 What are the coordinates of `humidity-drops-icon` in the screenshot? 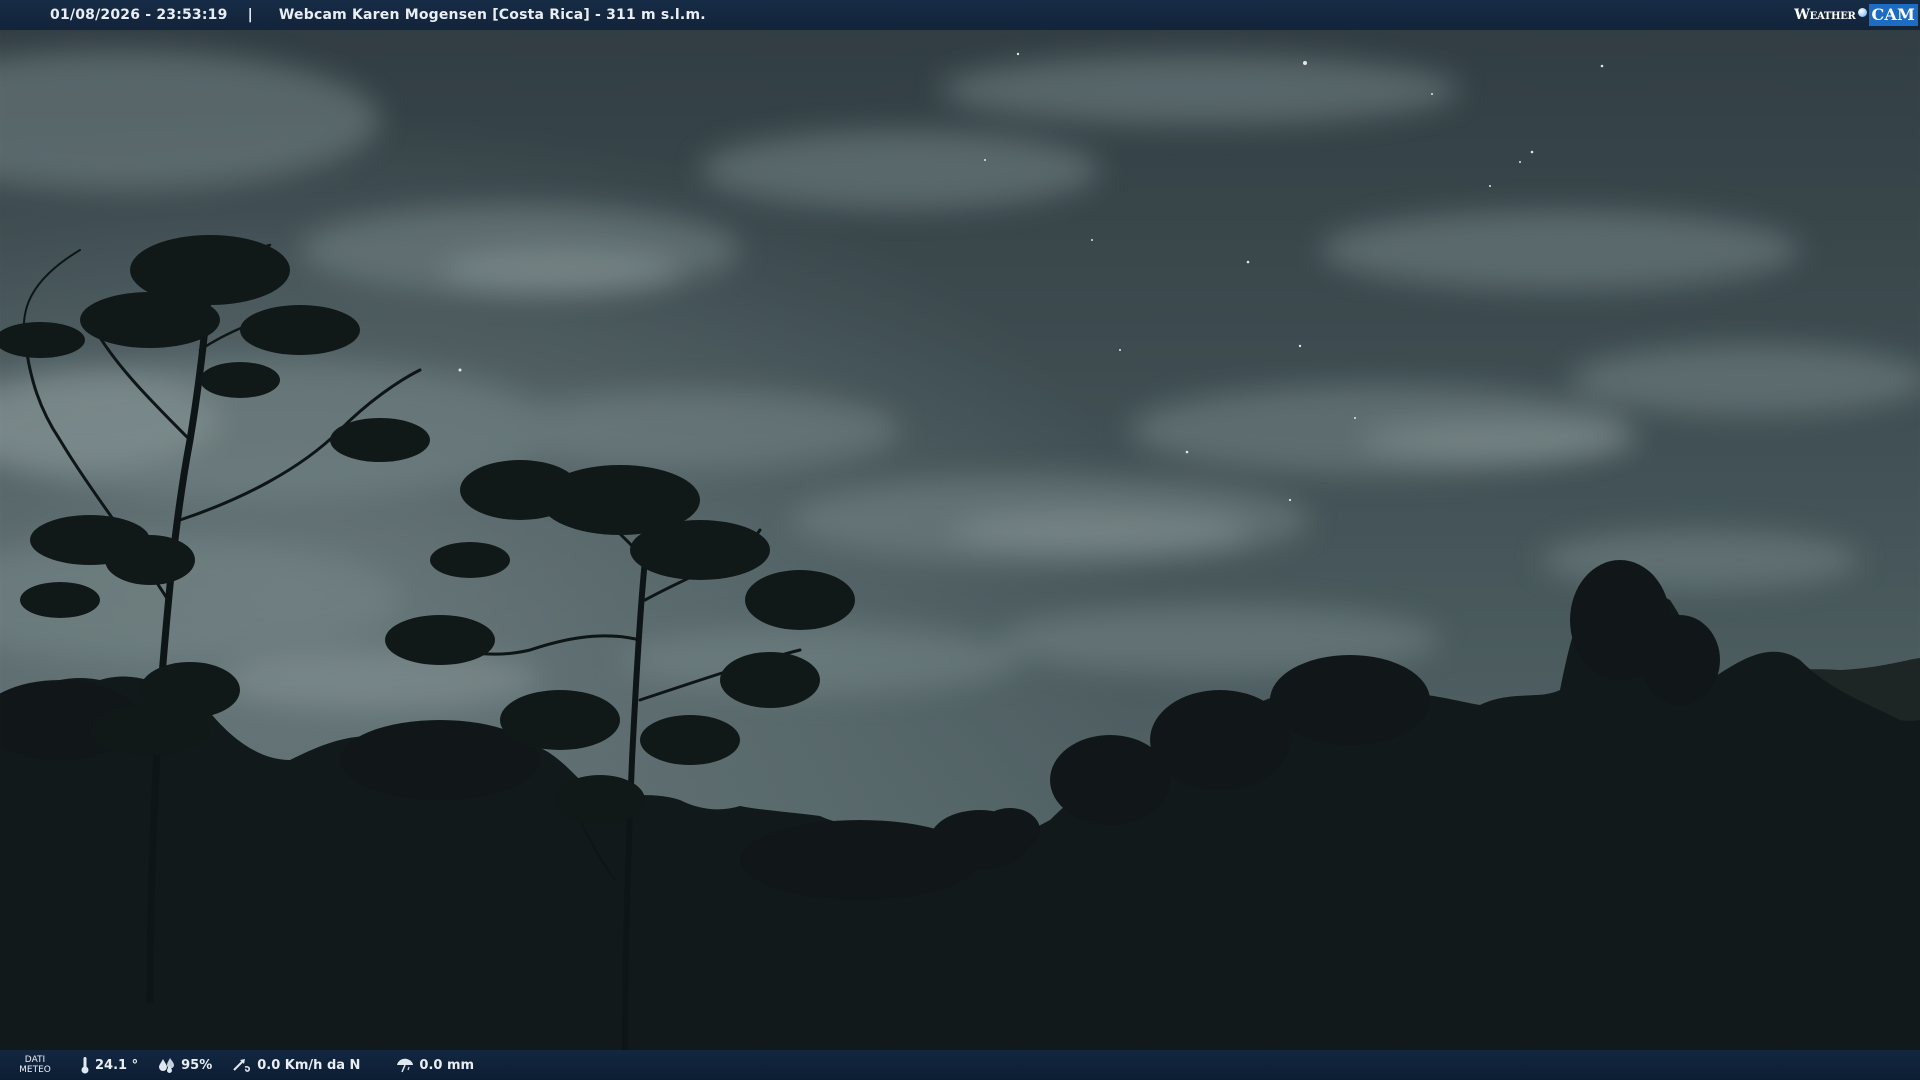 It's located at (167, 1065).